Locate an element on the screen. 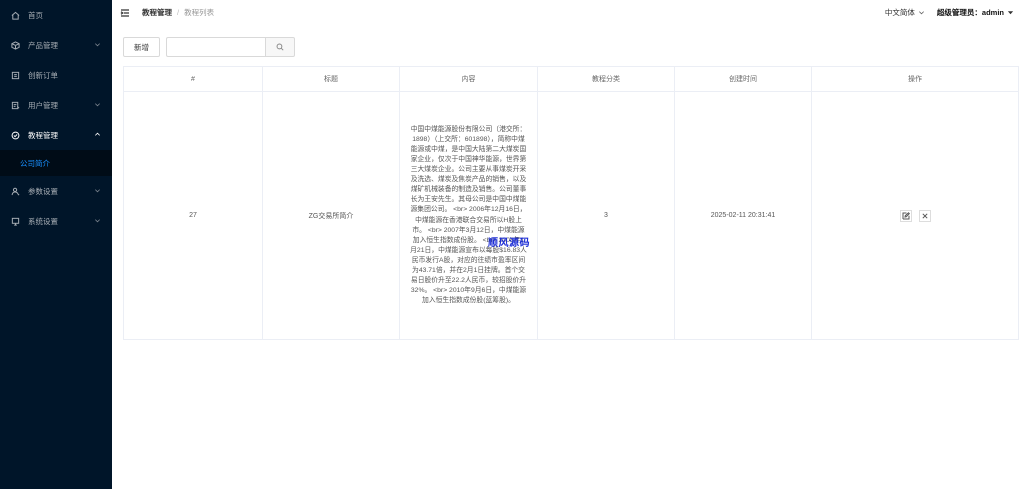 The width and height of the screenshot is (1024, 489). sidebar-item-products: 产品管理 is located at coordinates (56, 45).